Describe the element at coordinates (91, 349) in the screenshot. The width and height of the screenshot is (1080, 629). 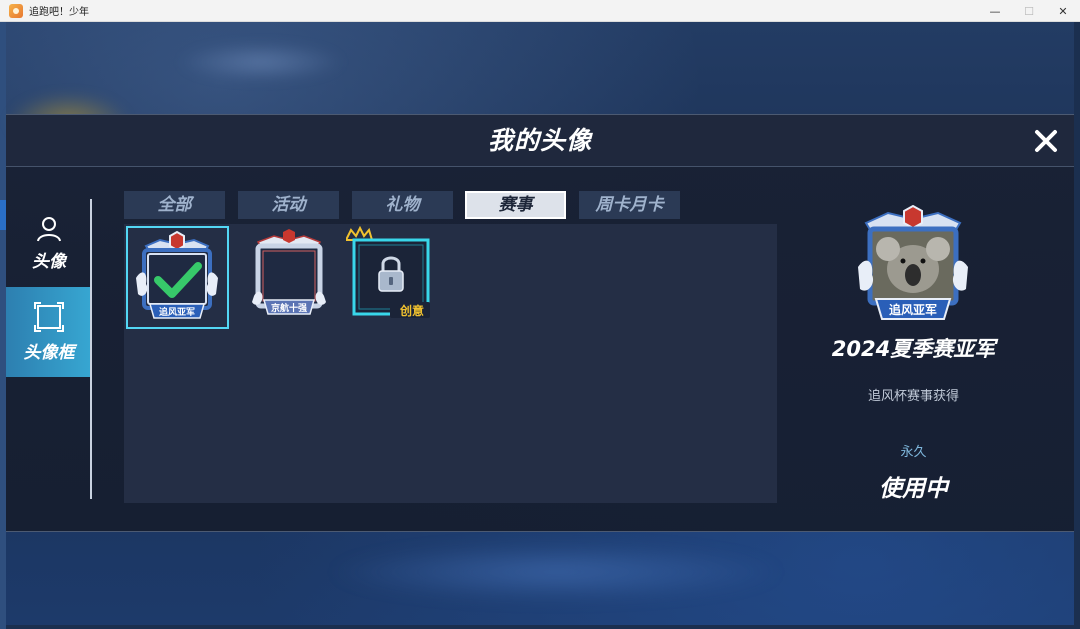
I see `sidebar-divider` at that location.